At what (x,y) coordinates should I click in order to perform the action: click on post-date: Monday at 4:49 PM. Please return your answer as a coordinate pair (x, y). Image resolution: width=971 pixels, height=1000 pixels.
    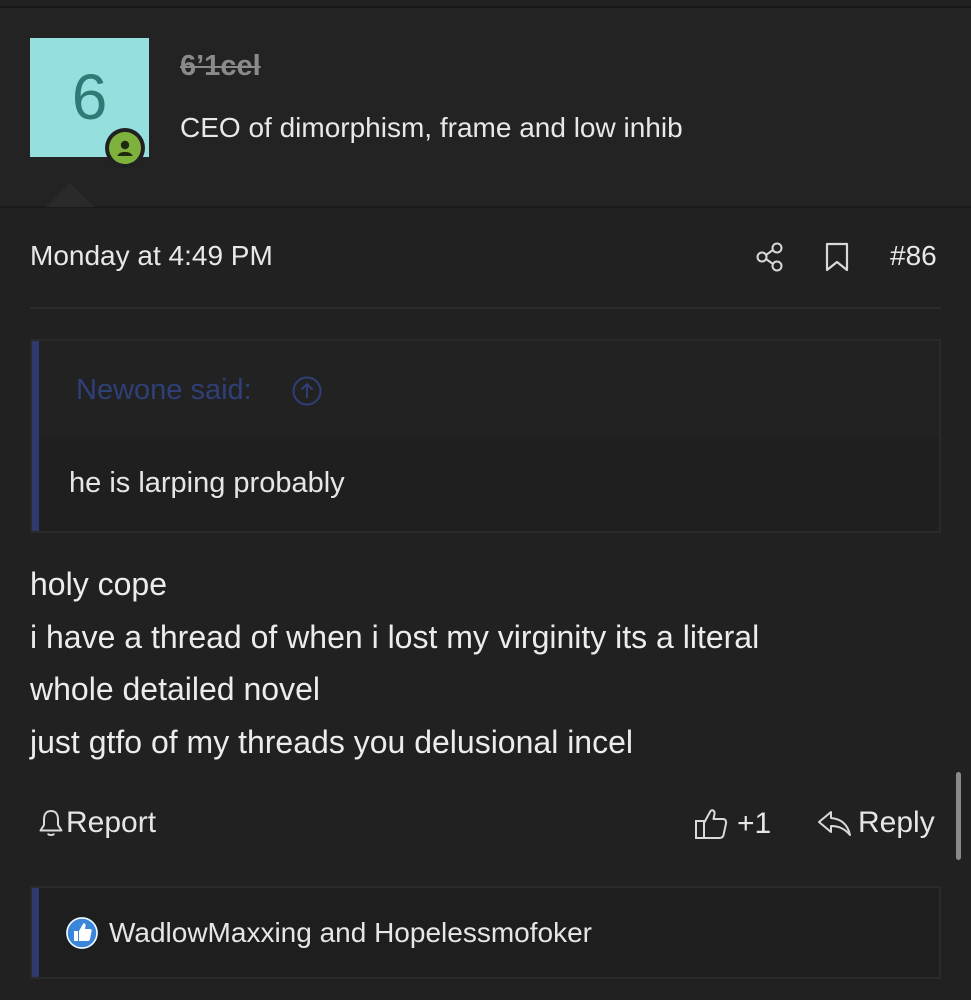
    Looking at the image, I should click on (151, 256).